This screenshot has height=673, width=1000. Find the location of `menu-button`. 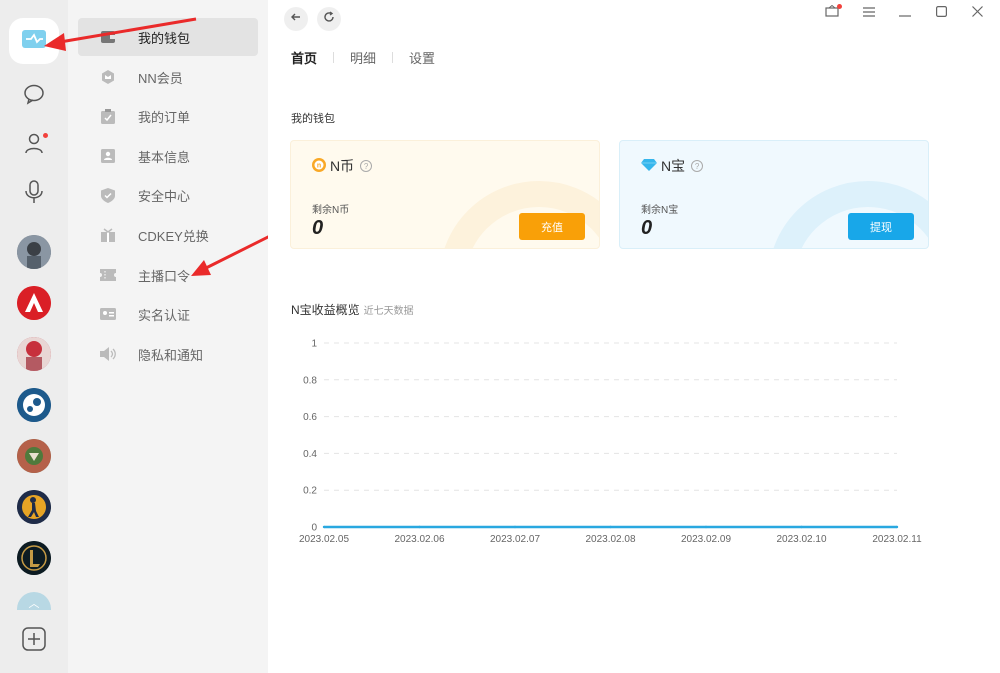

menu-button is located at coordinates (869, 13).